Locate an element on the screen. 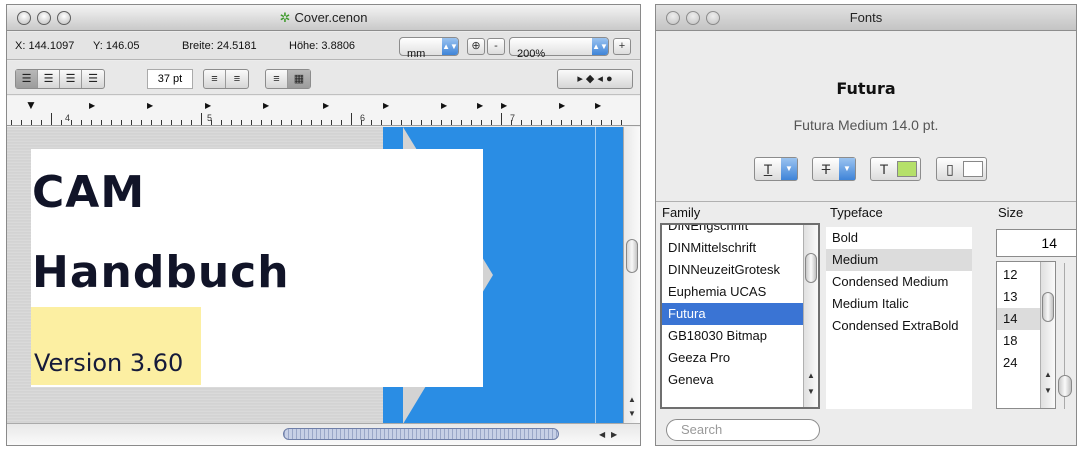 The width and height of the screenshot is (1077, 449). vertical-scroll-thumb is located at coordinates (632, 256).